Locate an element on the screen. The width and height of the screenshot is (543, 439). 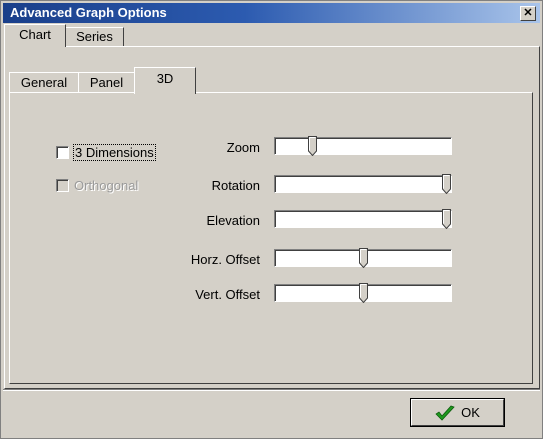
close-button: ✕ is located at coordinates (528, 13).